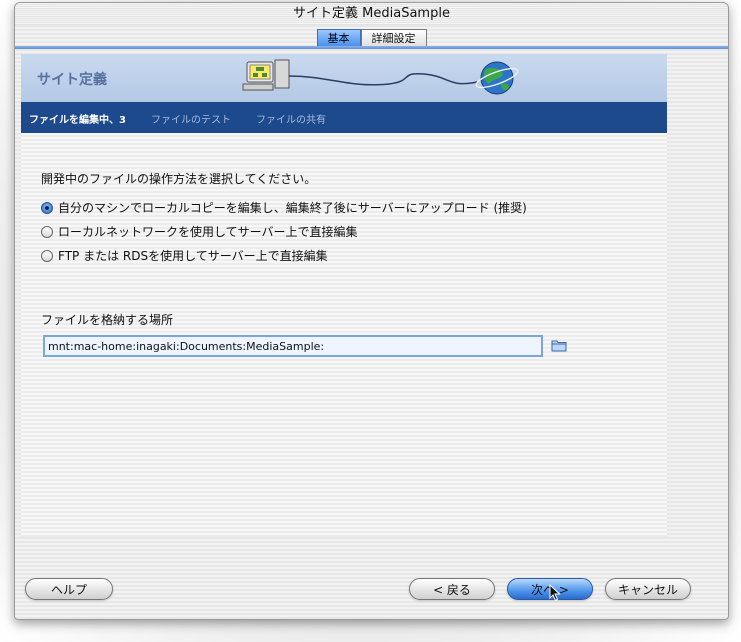 This screenshot has width=741, height=642. I want to click on window-title: サイト定義 MediaSample, so click(371, 13).